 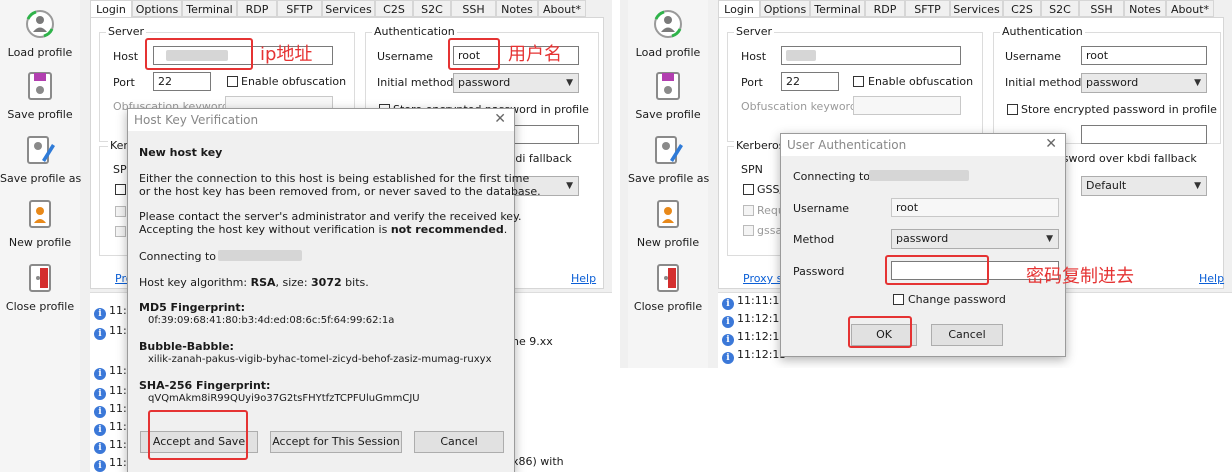 What do you see at coordinates (668, 306) in the screenshot?
I see `sidebar-item-label: Close profile` at bounding box center [668, 306].